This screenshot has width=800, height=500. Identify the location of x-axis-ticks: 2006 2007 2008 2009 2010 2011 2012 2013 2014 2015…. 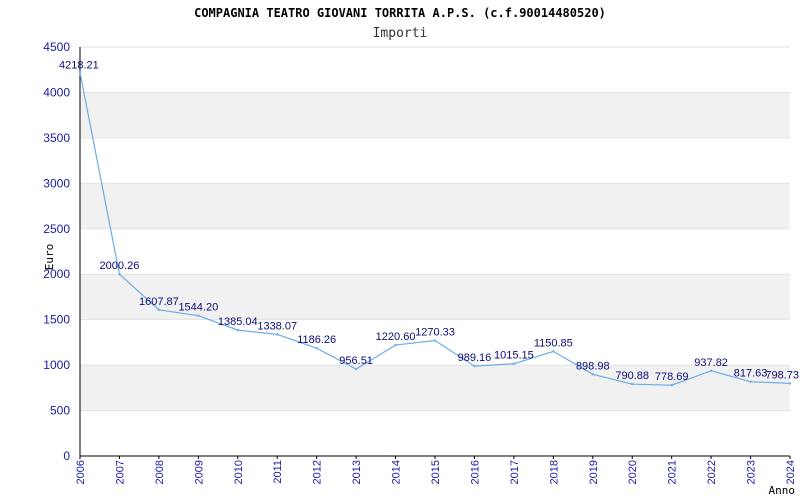
(436, 470).